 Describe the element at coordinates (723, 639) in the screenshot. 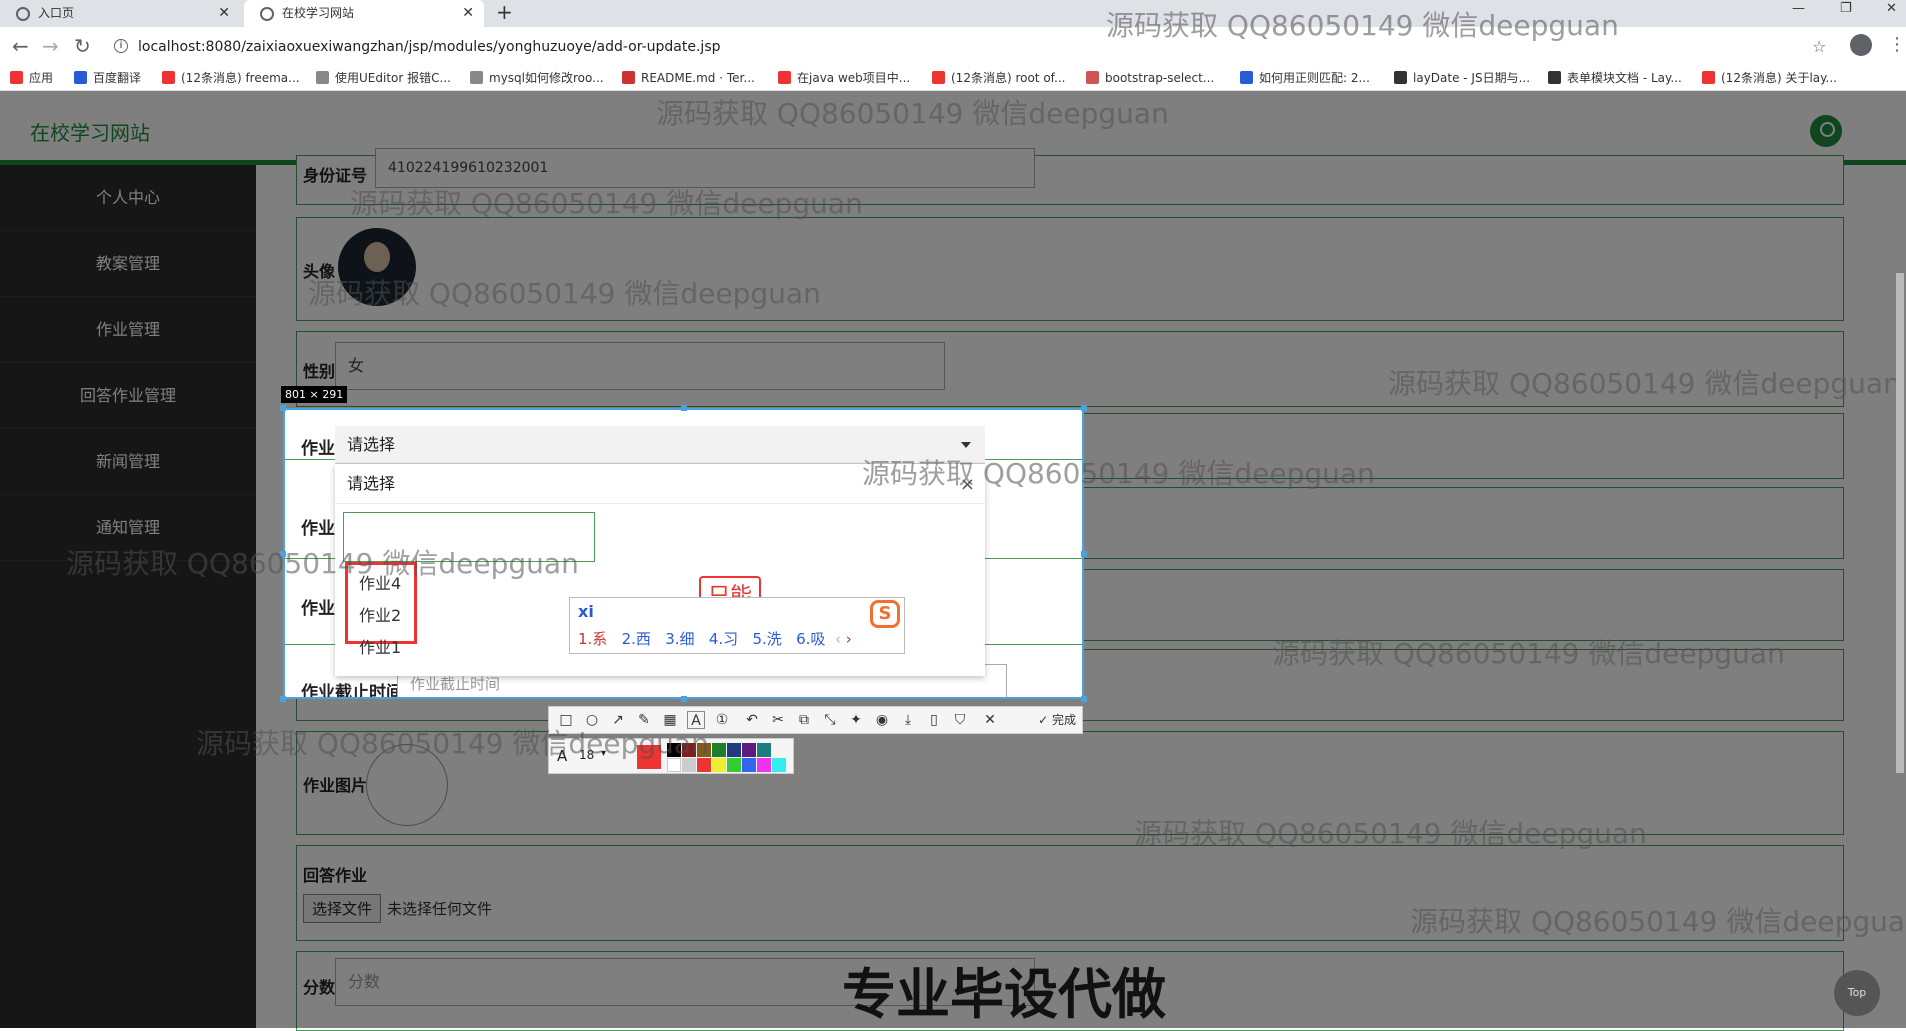

I see `ime-candidate: 4.习` at that location.